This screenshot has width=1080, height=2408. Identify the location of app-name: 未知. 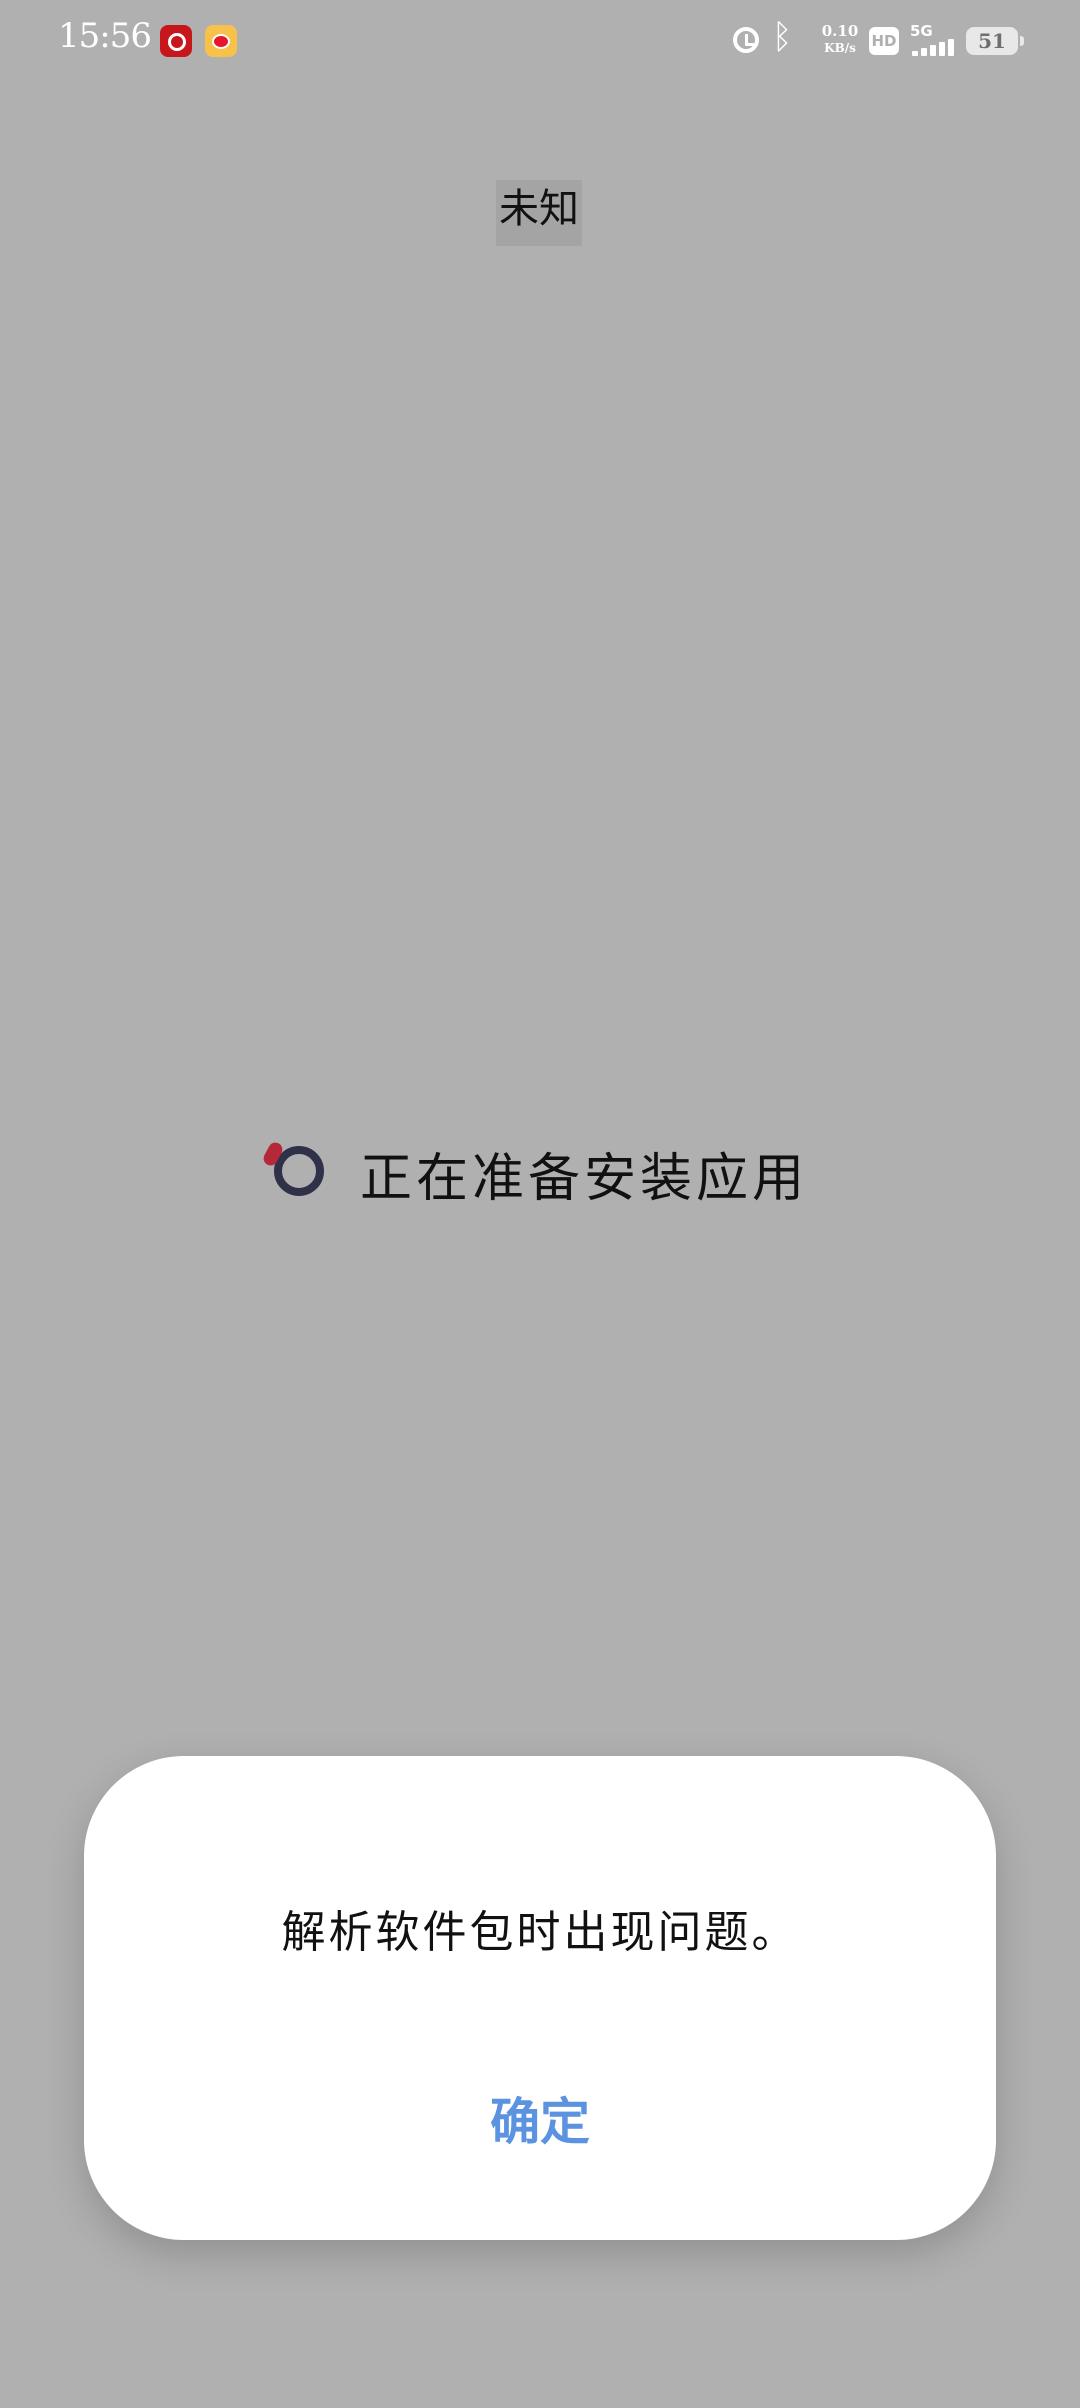
(539, 213).